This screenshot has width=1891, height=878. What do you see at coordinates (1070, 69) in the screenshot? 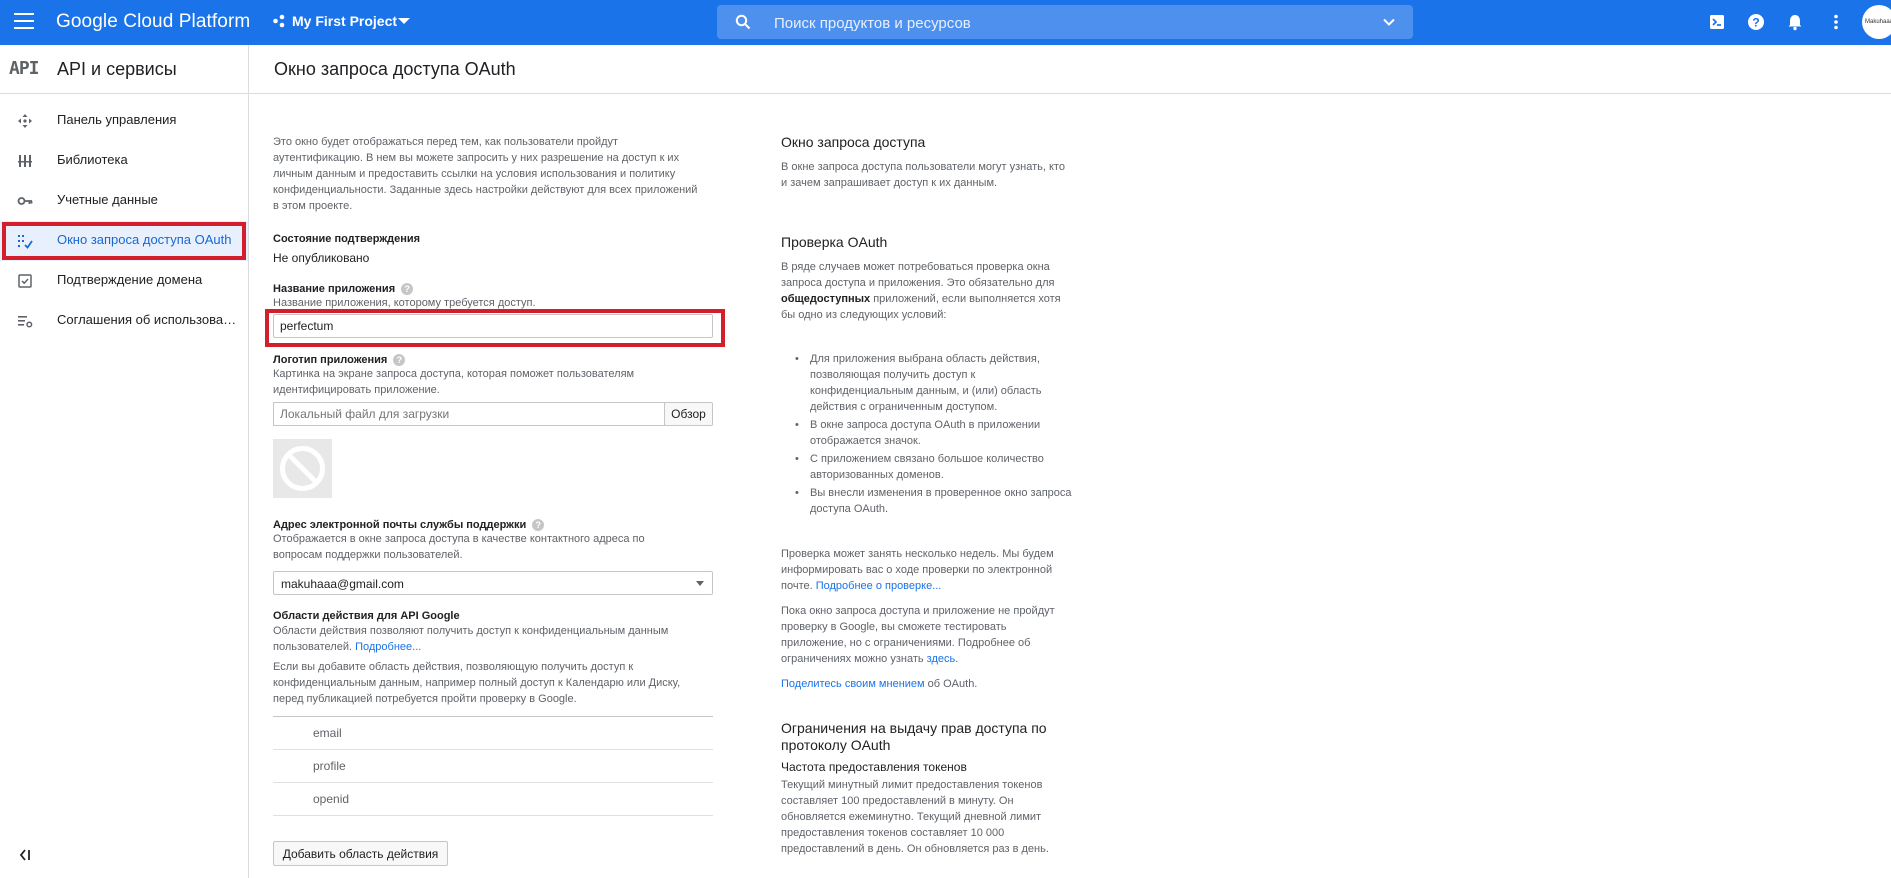
I see `content-header: Окно запроса доступа OAuth` at bounding box center [1070, 69].